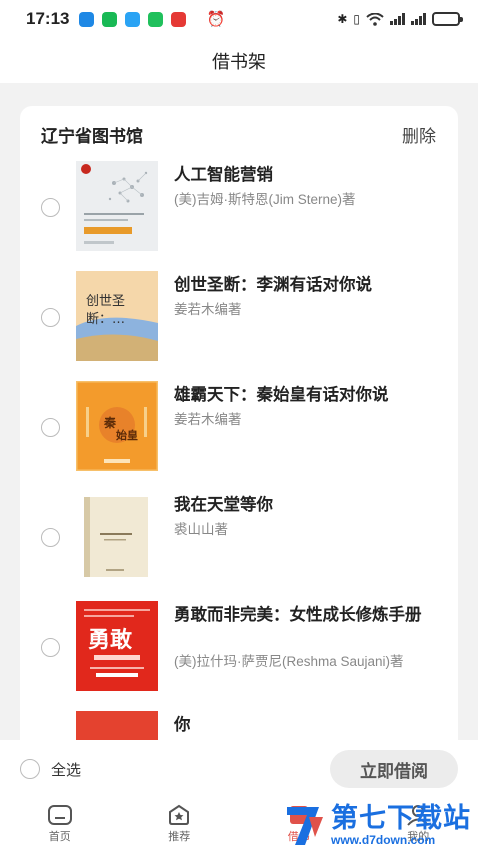 This screenshot has height=850, width=478. I want to click on message-icon, so click(133, 19).